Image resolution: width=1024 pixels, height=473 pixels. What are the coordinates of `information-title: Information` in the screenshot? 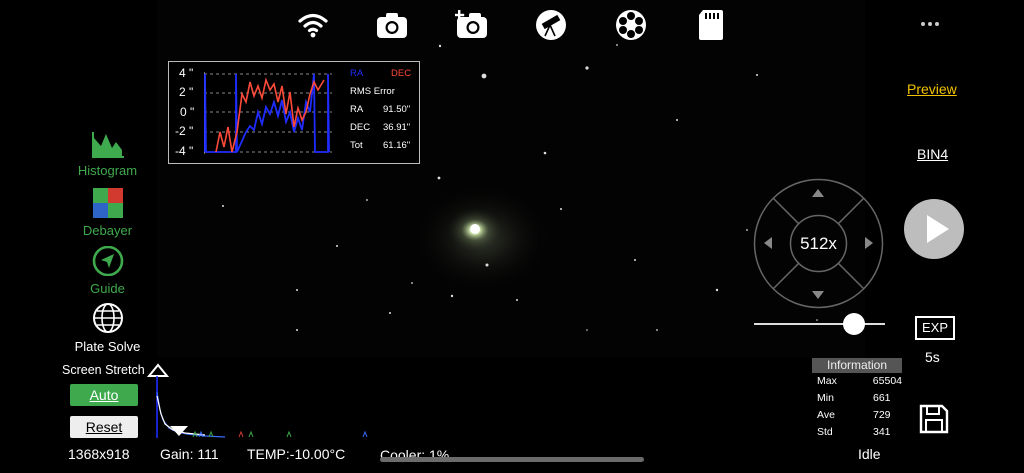 It's located at (857, 365).